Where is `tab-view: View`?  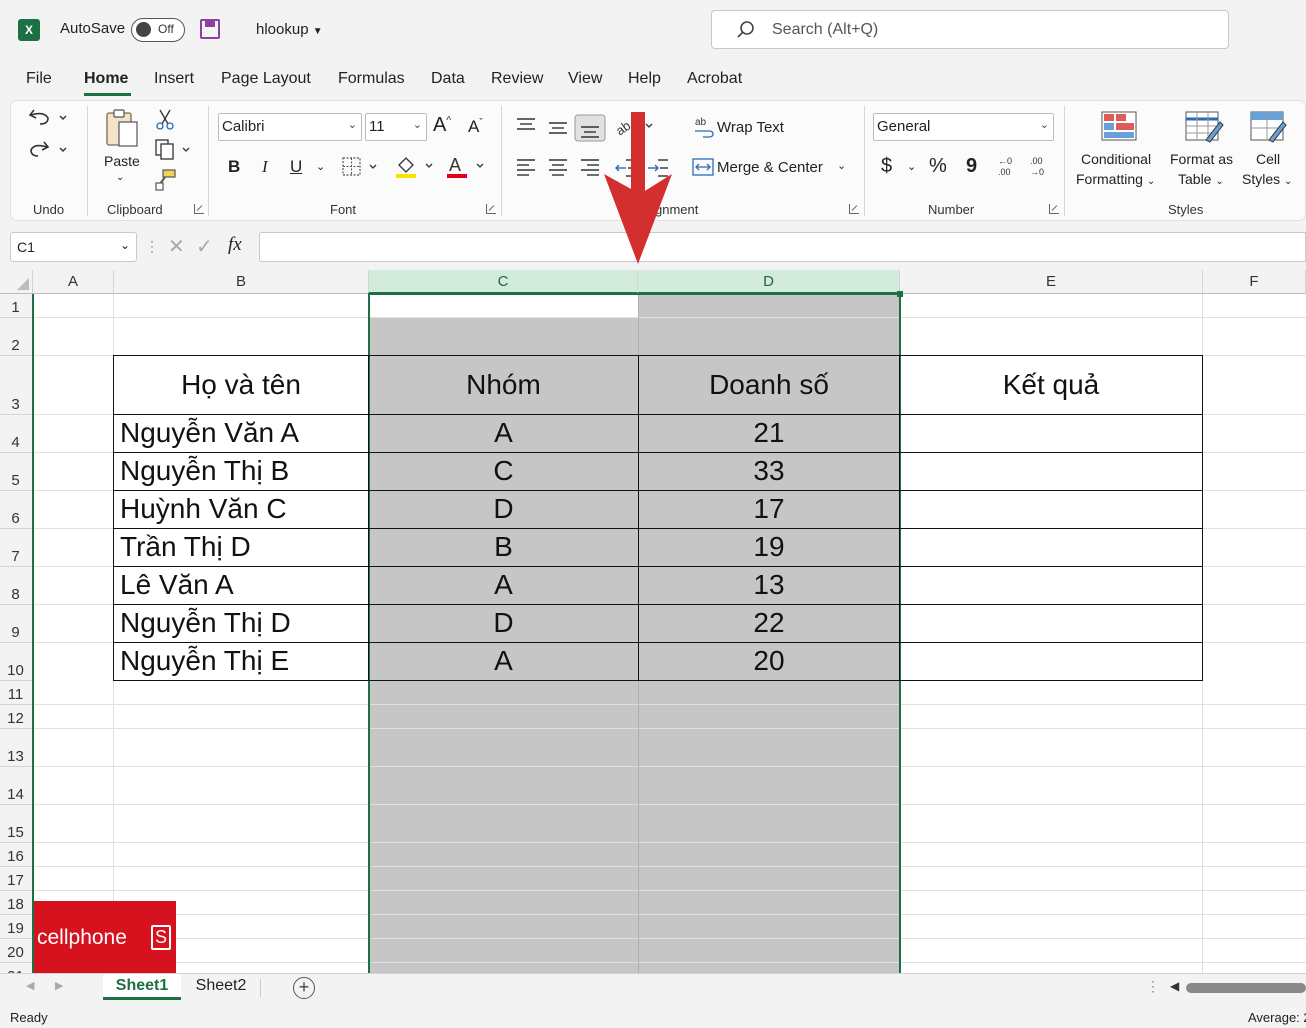
tab-view: View is located at coordinates (585, 79).